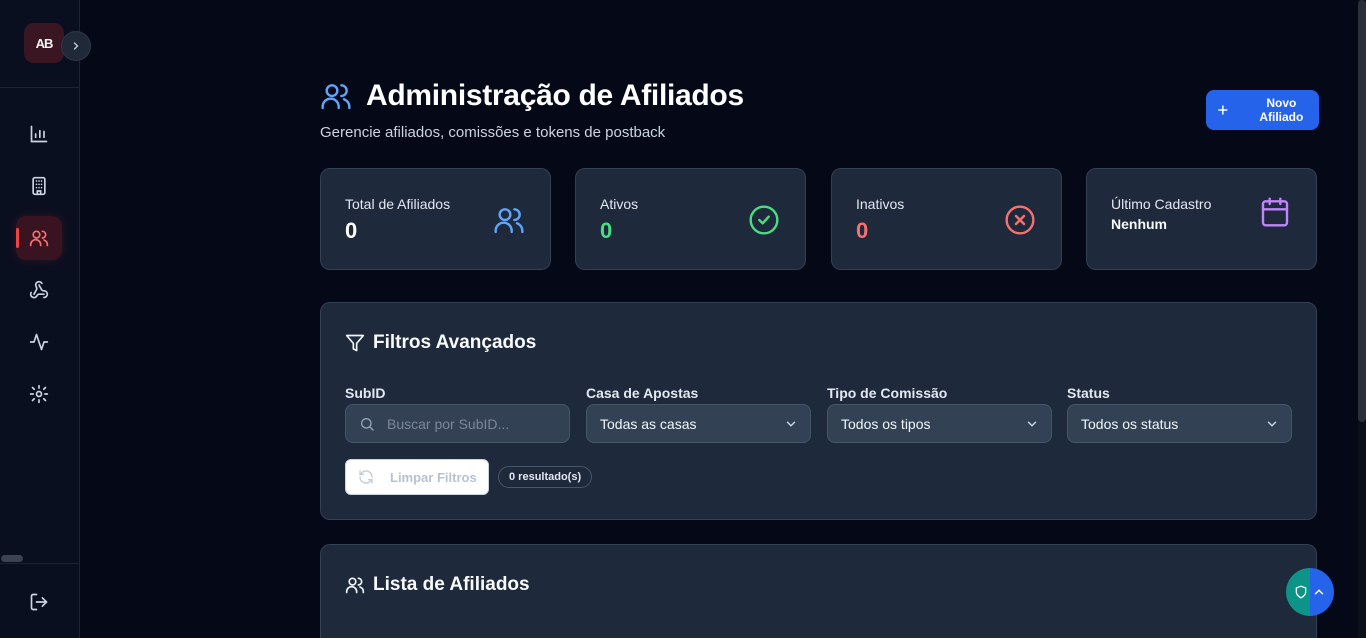  Describe the element at coordinates (1088, 393) in the screenshot. I see `status-label: Status` at that location.